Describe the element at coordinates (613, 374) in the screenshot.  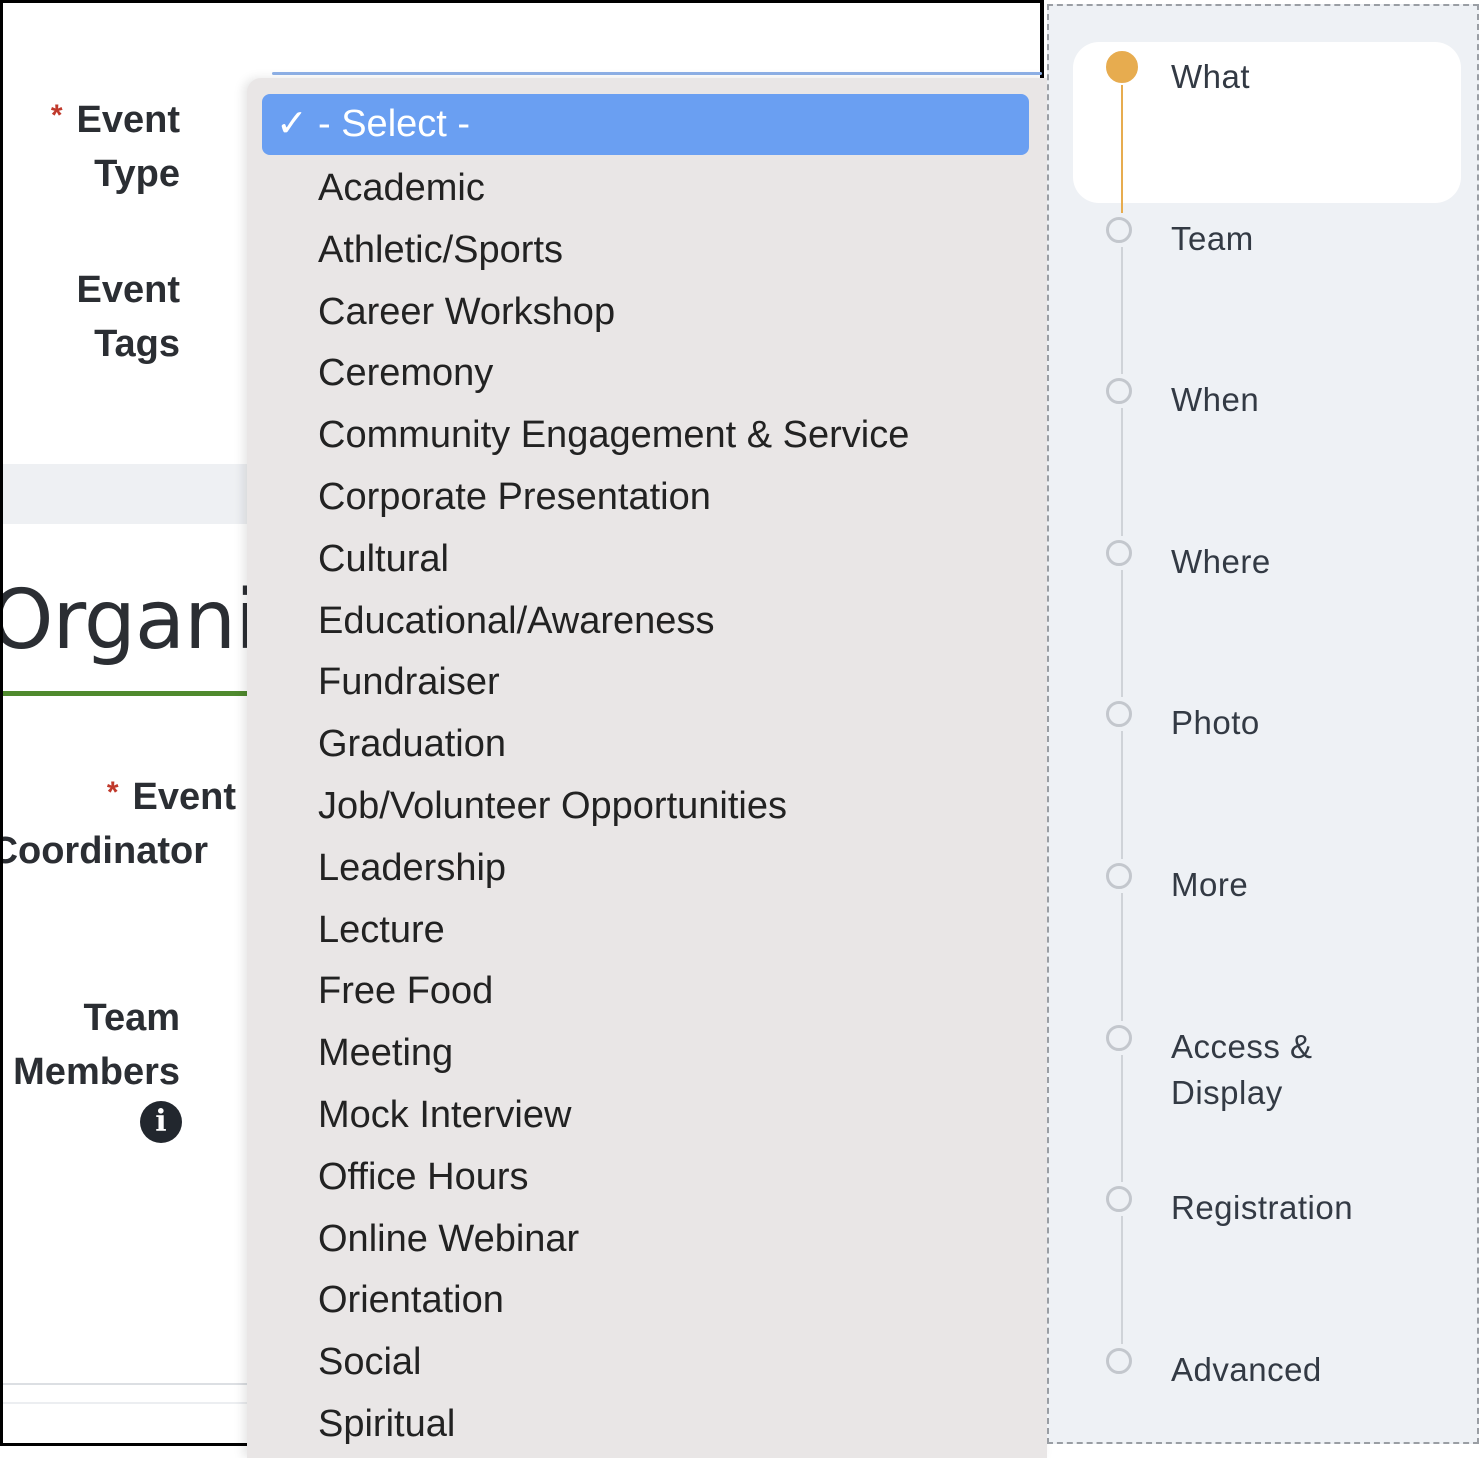
I see `dropdown-option: Ceremony` at that location.